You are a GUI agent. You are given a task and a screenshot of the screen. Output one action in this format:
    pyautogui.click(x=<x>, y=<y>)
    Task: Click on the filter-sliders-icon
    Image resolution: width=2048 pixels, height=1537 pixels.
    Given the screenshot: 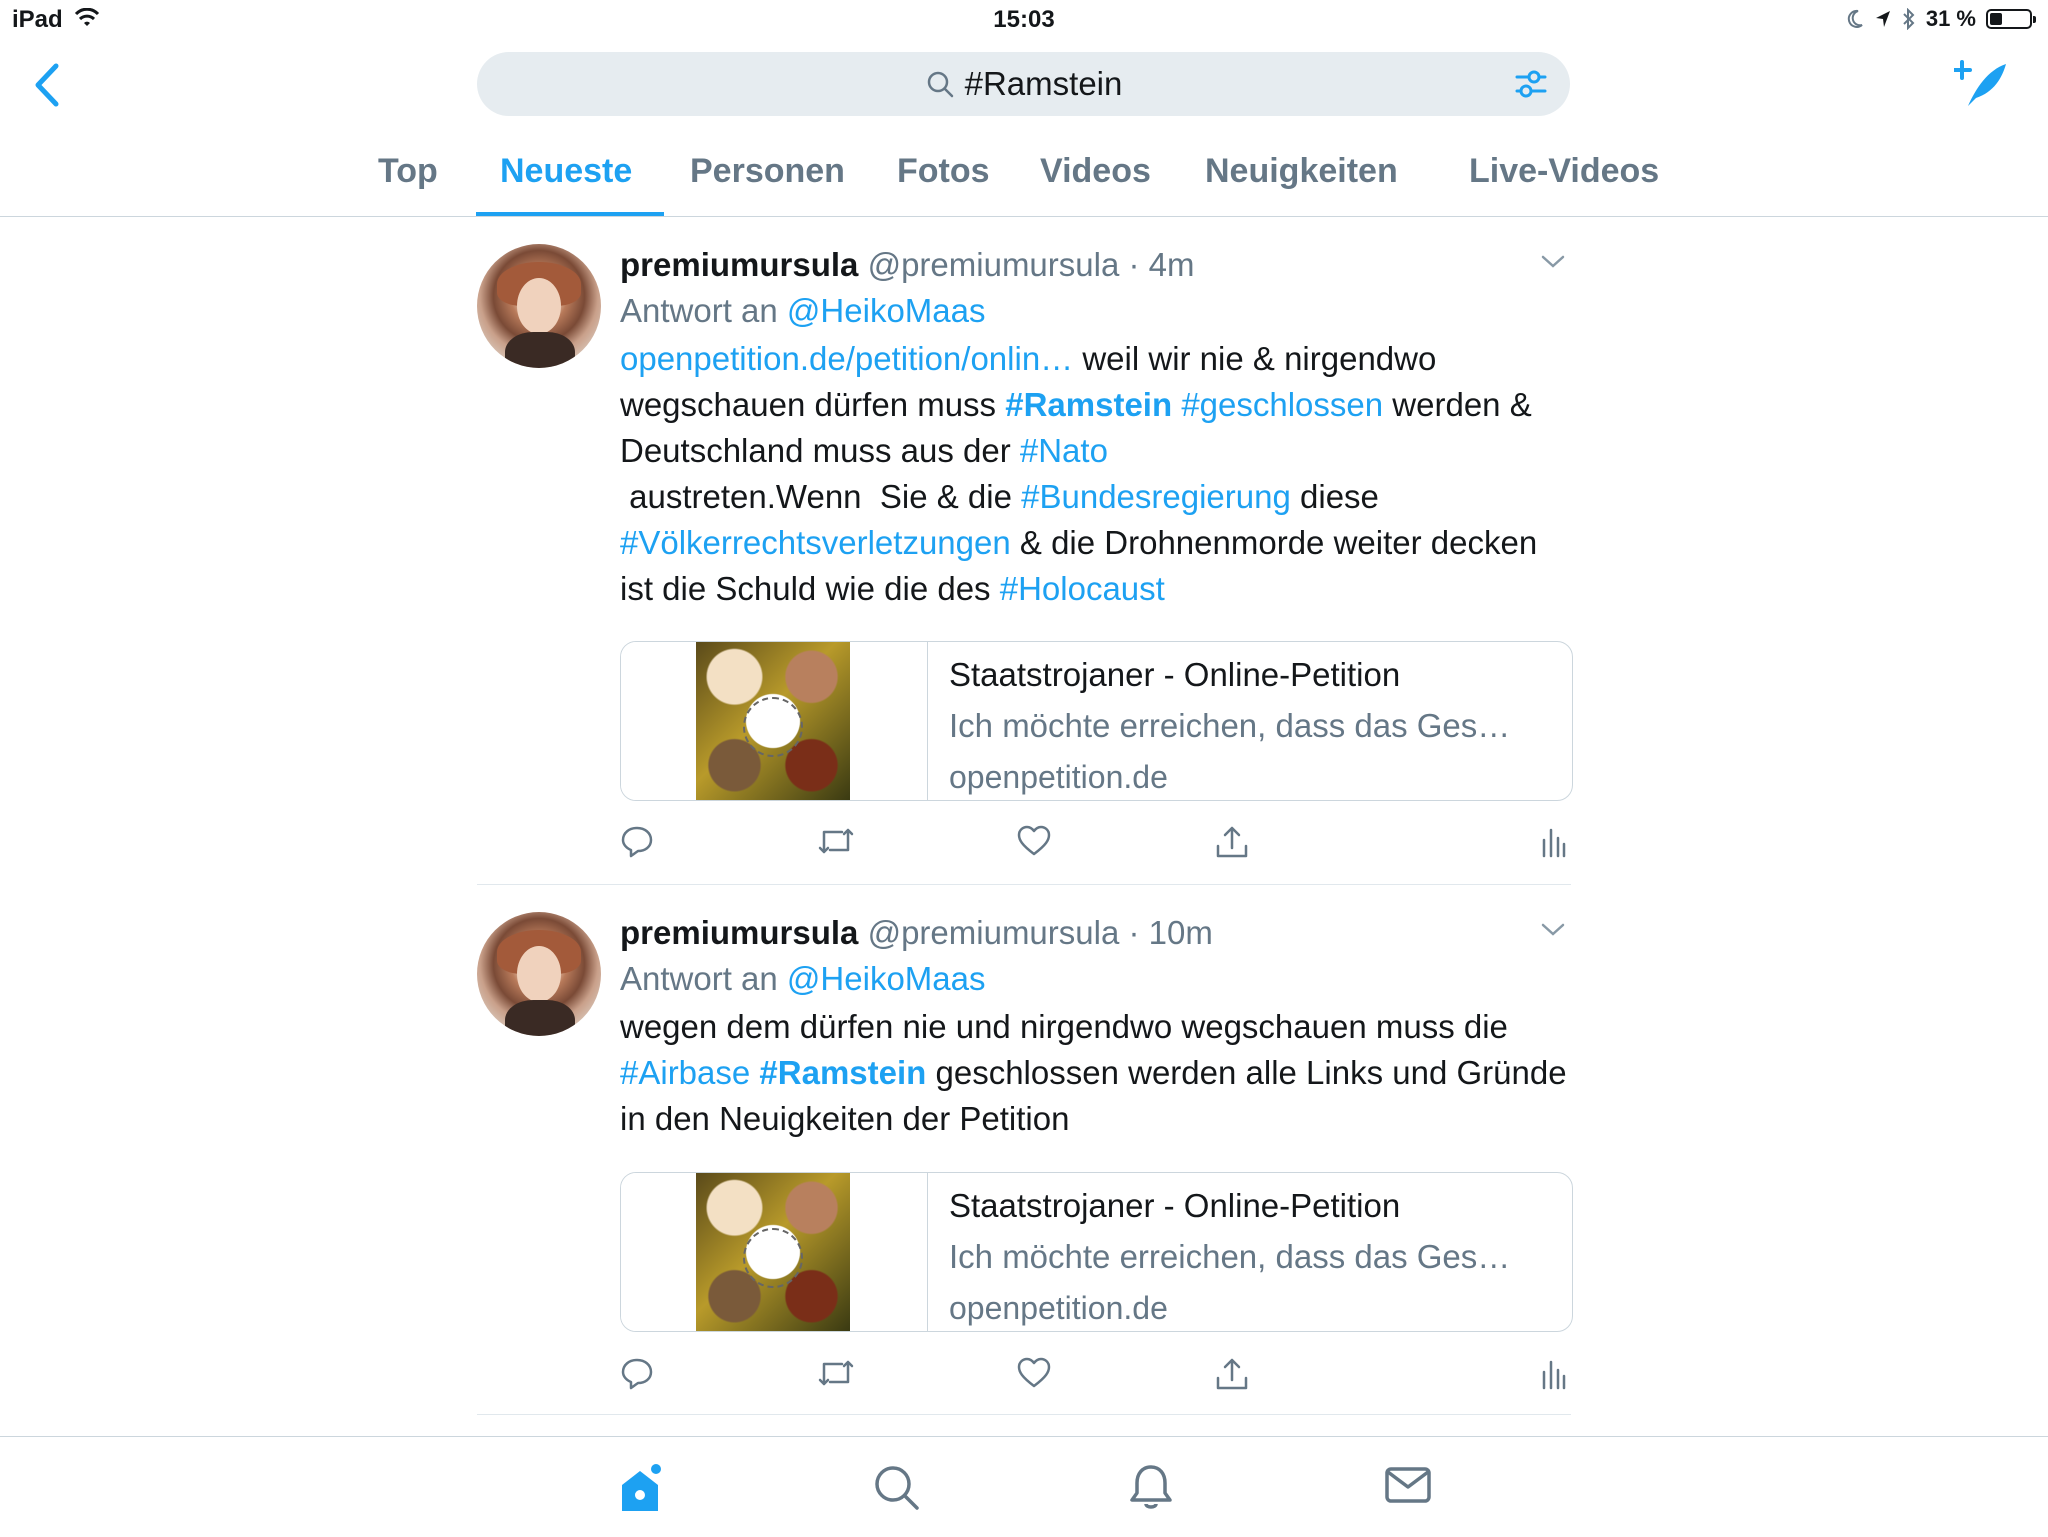 What is the action you would take?
    pyautogui.click(x=1531, y=84)
    